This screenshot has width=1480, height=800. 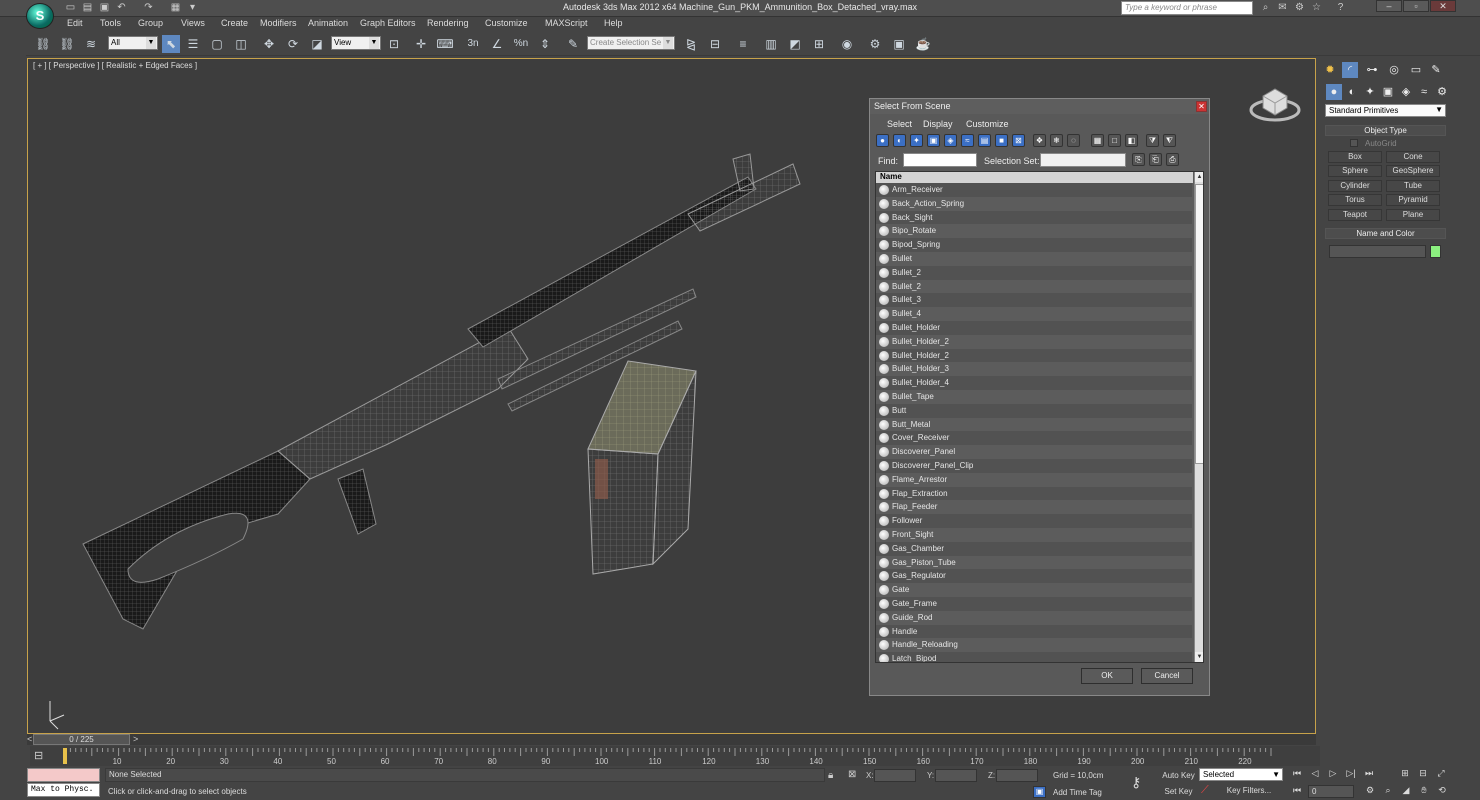 What do you see at coordinates (1138, 159) in the screenshot?
I see `create-selection-set-icon: ⎘` at bounding box center [1138, 159].